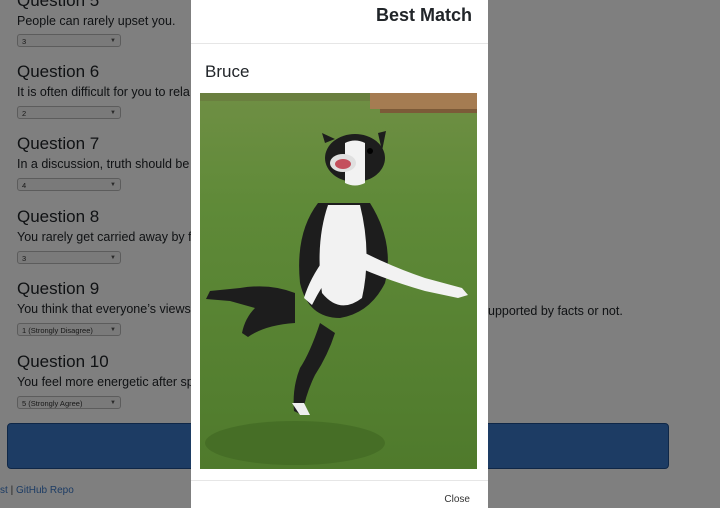  Describe the element at coordinates (339, 494) in the screenshot. I see `modal-footer: Close` at that location.